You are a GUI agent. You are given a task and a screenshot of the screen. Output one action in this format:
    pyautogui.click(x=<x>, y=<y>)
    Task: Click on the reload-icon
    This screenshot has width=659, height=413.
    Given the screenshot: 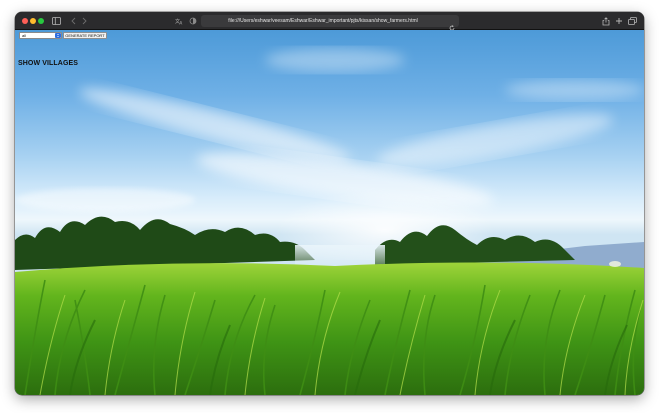 What is the action you would take?
    pyautogui.click(x=452, y=24)
    